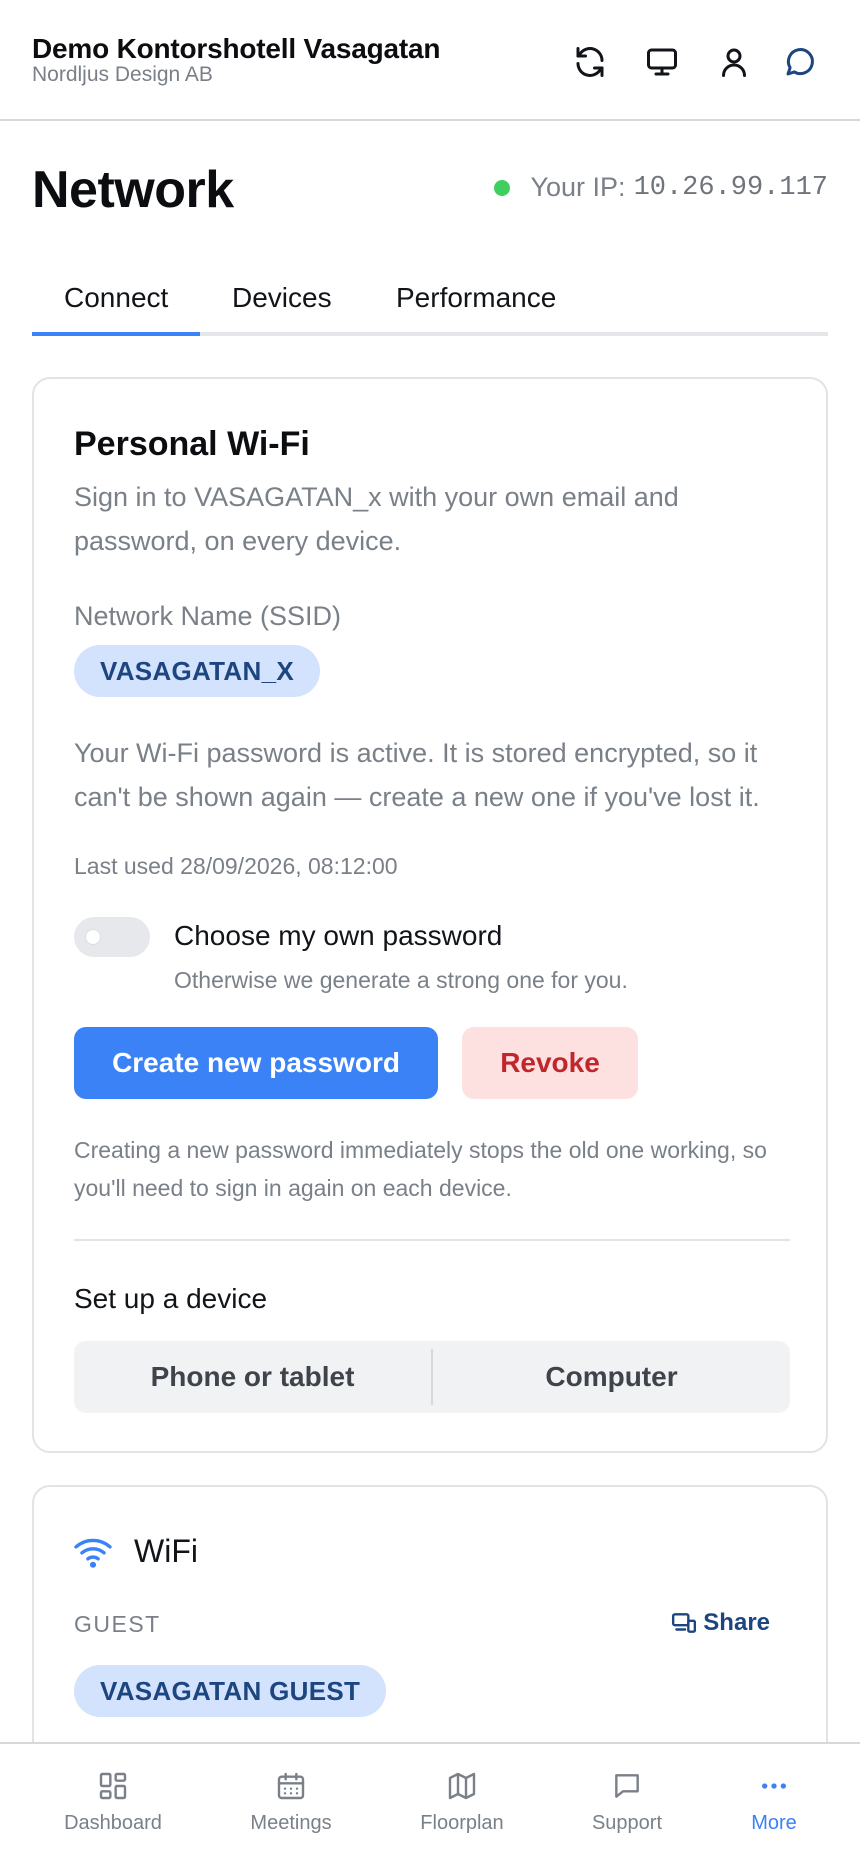  I want to click on last-used-timestamp: Last used 28/09/2026, 08:12:00, so click(236, 866).